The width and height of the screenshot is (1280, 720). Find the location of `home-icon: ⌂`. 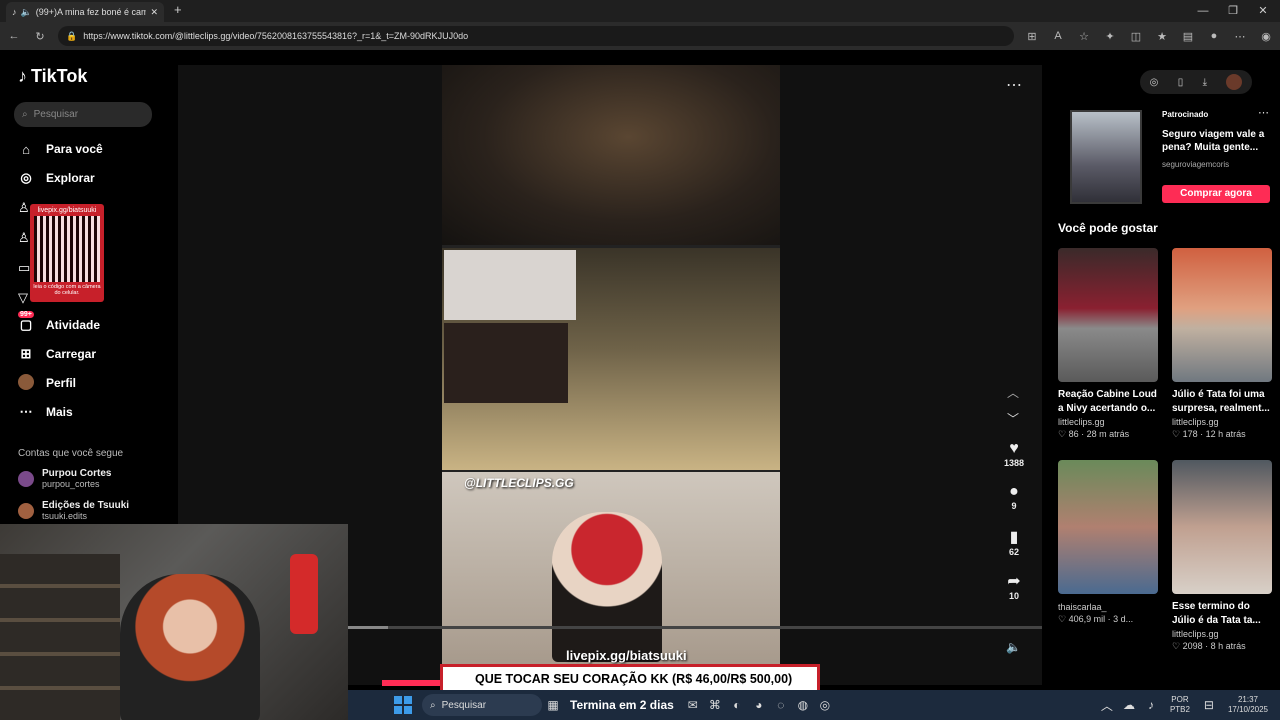

home-icon: ⌂ is located at coordinates (26, 149).